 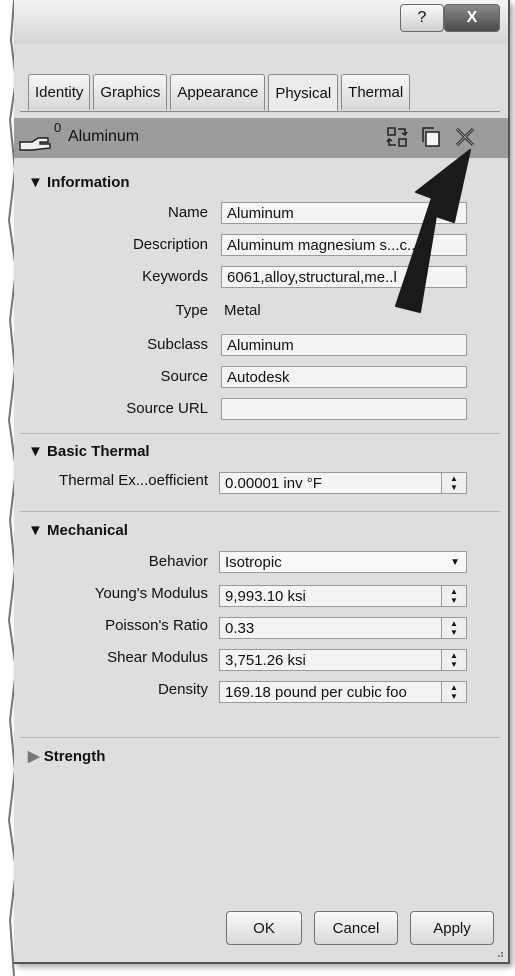 What do you see at coordinates (253, 562) in the screenshot?
I see `behavior-value: Isotropic` at bounding box center [253, 562].